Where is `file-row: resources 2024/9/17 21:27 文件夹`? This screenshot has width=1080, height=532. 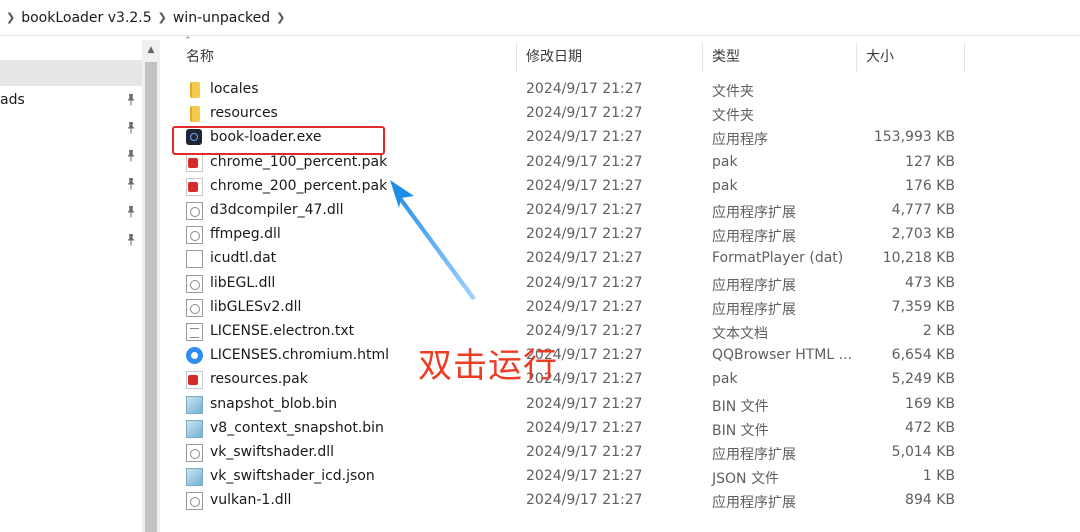 file-row: resources 2024/9/17 21:27 文件夹 is located at coordinates (620, 114).